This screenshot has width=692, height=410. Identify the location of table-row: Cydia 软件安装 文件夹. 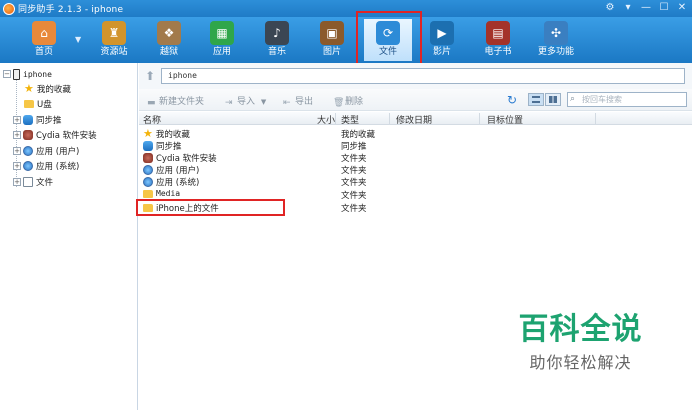
(415, 158).